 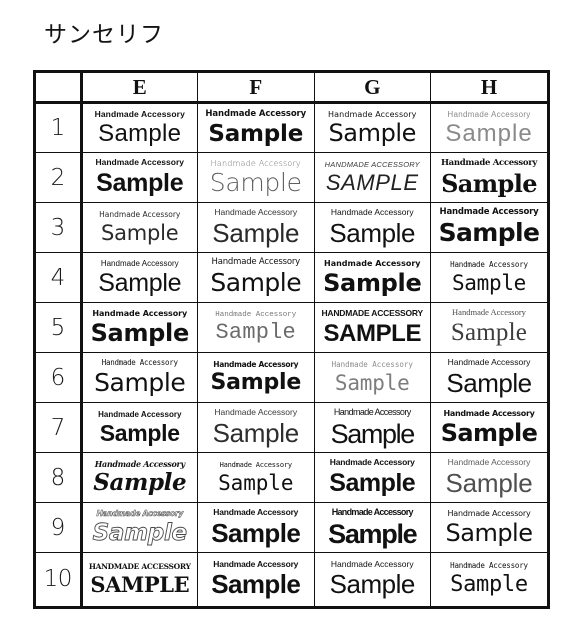 I want to click on specimen-cell-2e: Handmade Accessory Sample, so click(x=139, y=177).